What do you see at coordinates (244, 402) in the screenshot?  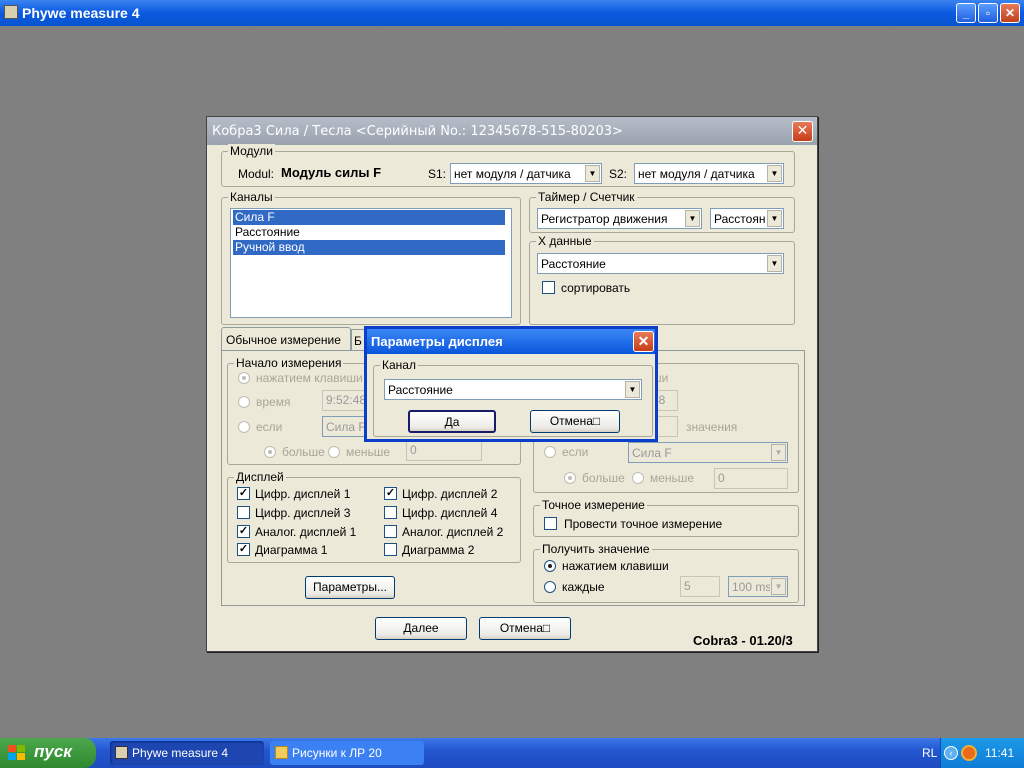 I see `start-time-radio` at bounding box center [244, 402].